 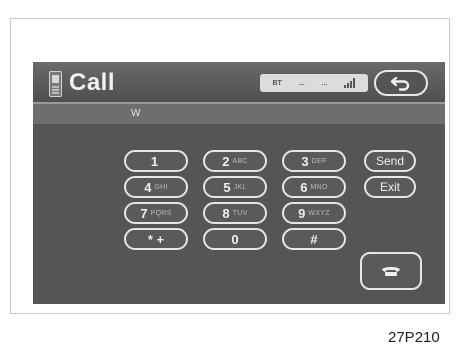 I want to click on key-digit: 5, so click(x=227, y=187).